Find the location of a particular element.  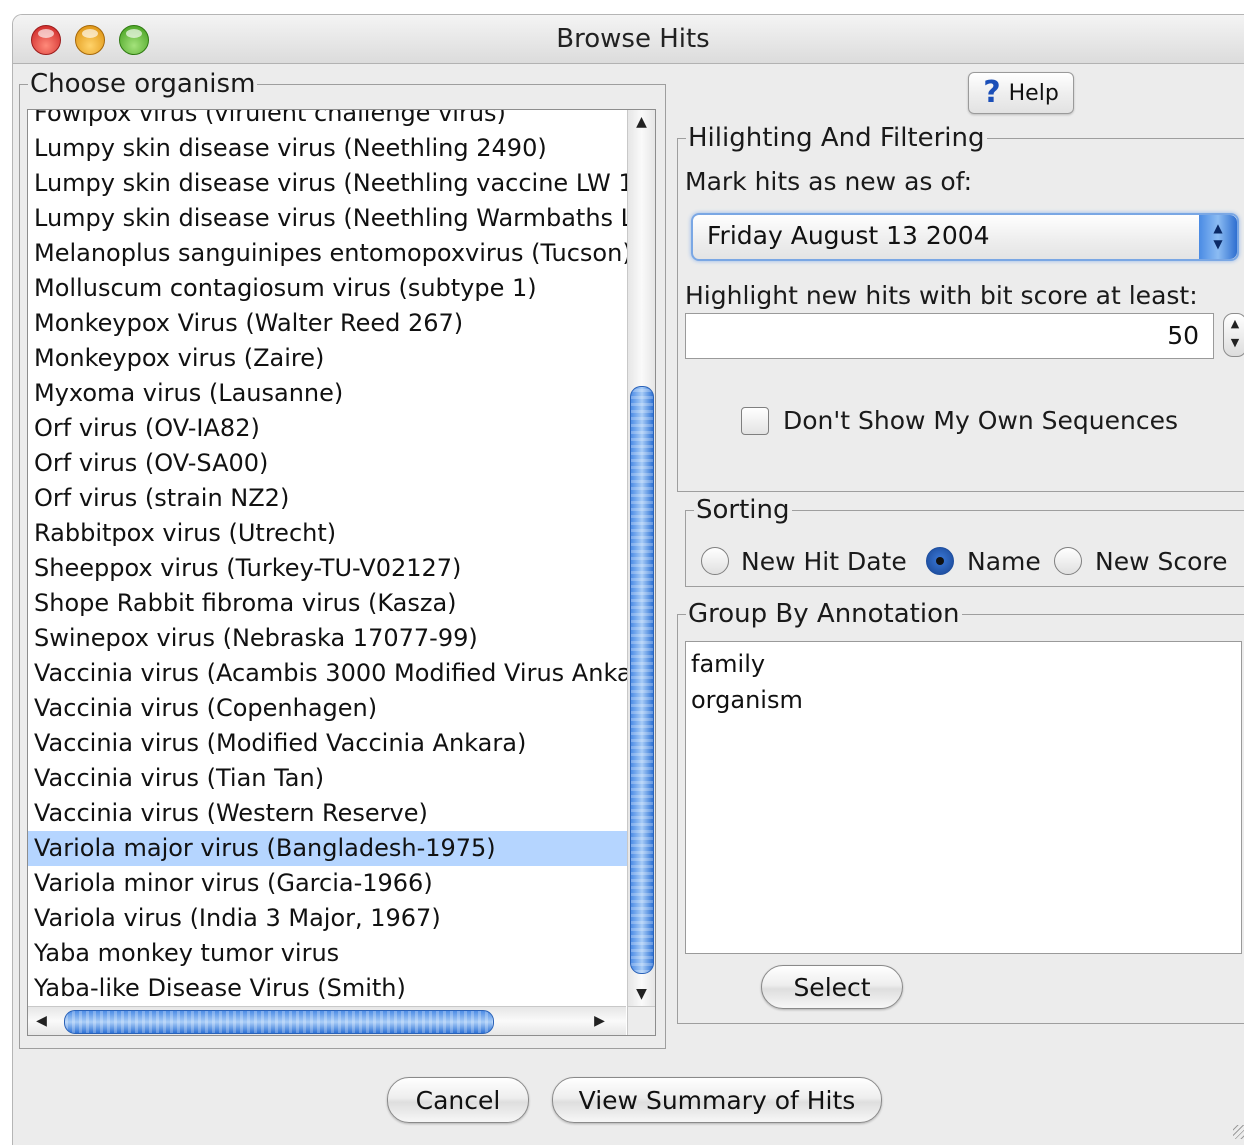

list-item: Vaccinia virus (Copenhagen) is located at coordinates (328, 708).